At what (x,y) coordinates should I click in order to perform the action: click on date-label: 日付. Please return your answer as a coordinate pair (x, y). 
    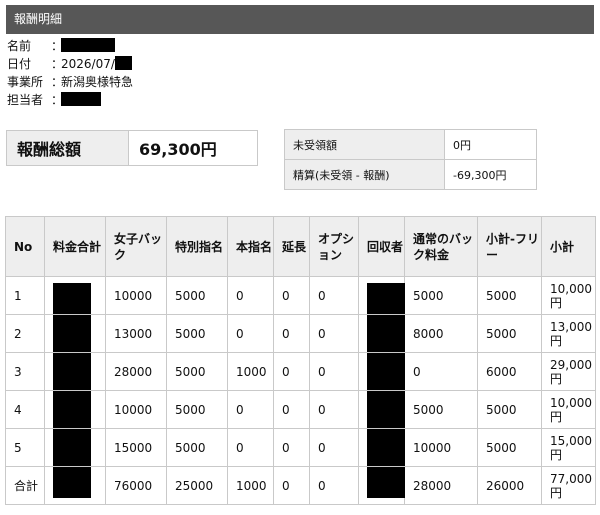
    Looking at the image, I should click on (19, 64).